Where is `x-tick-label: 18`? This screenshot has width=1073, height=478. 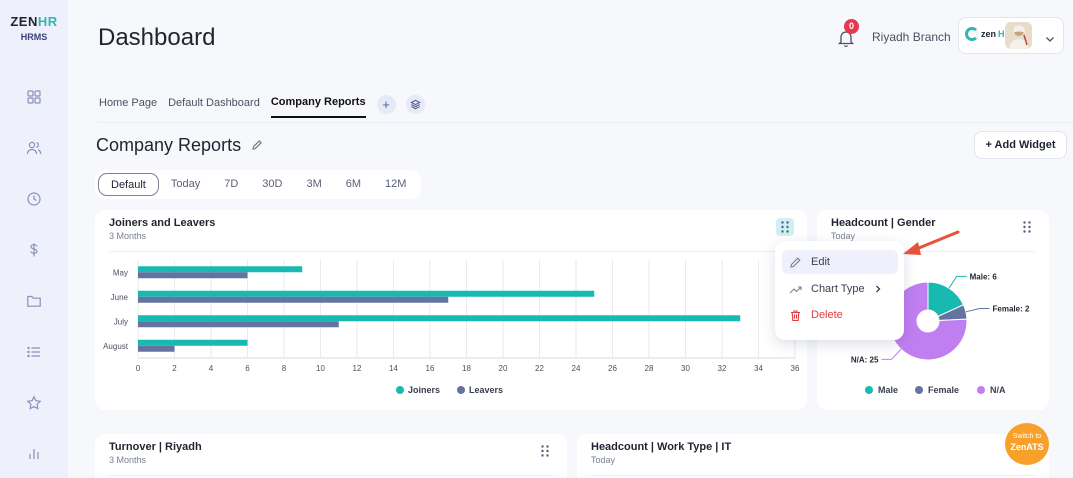
x-tick-label: 18 is located at coordinates (466, 368).